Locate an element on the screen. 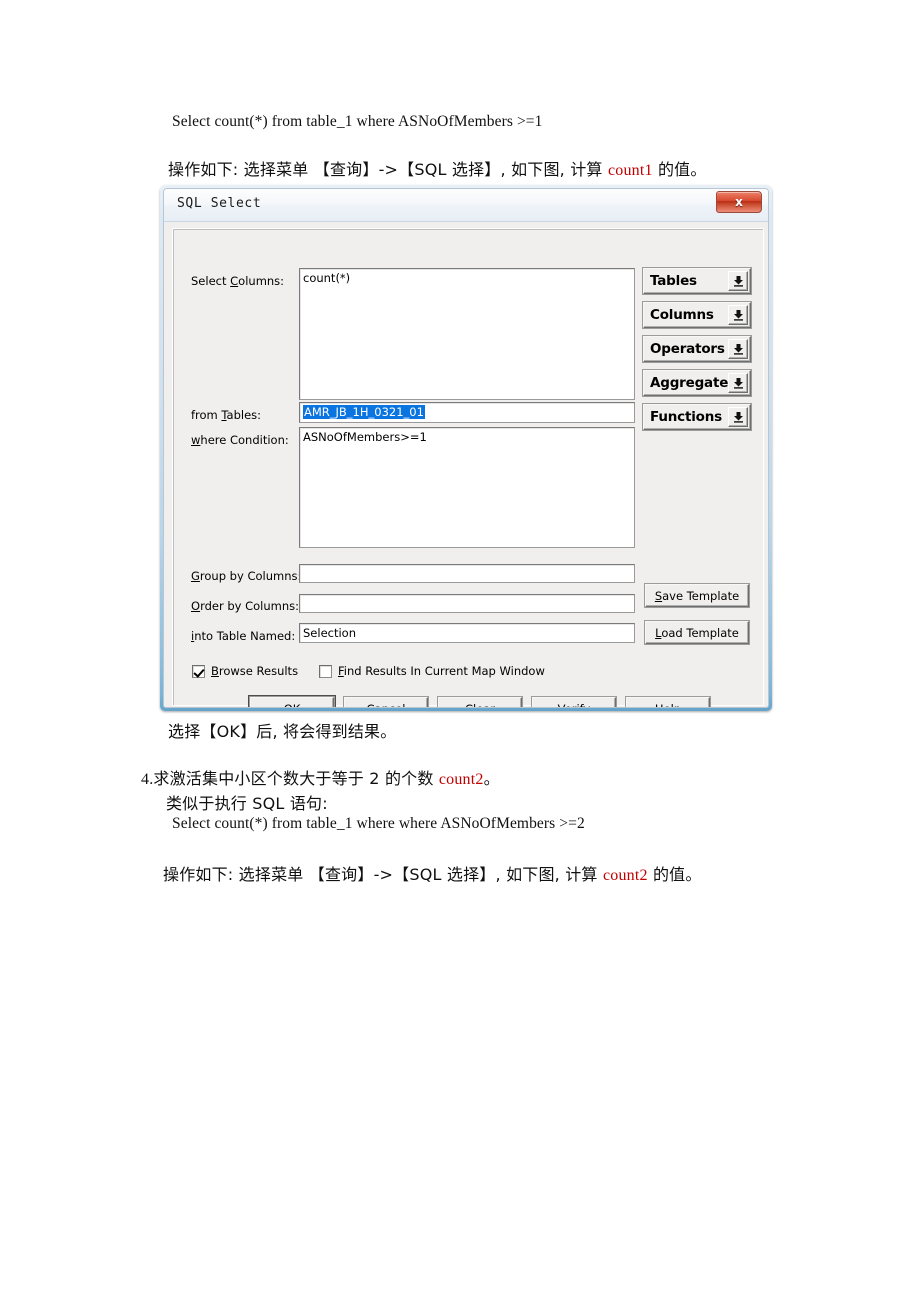  verify-rest: erify is located at coordinates (578, 704).